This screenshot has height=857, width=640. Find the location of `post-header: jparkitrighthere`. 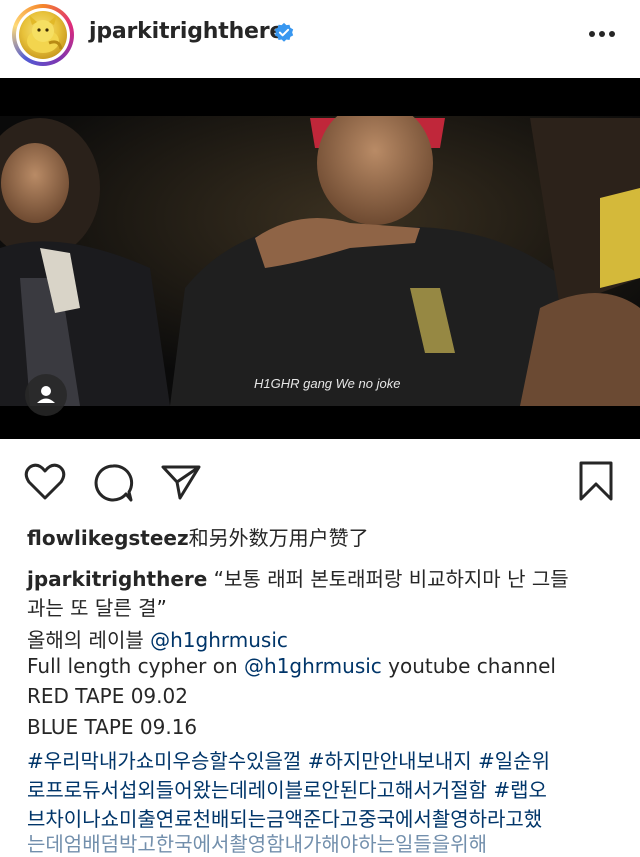

post-header: jparkitrighthere is located at coordinates (320, 39).